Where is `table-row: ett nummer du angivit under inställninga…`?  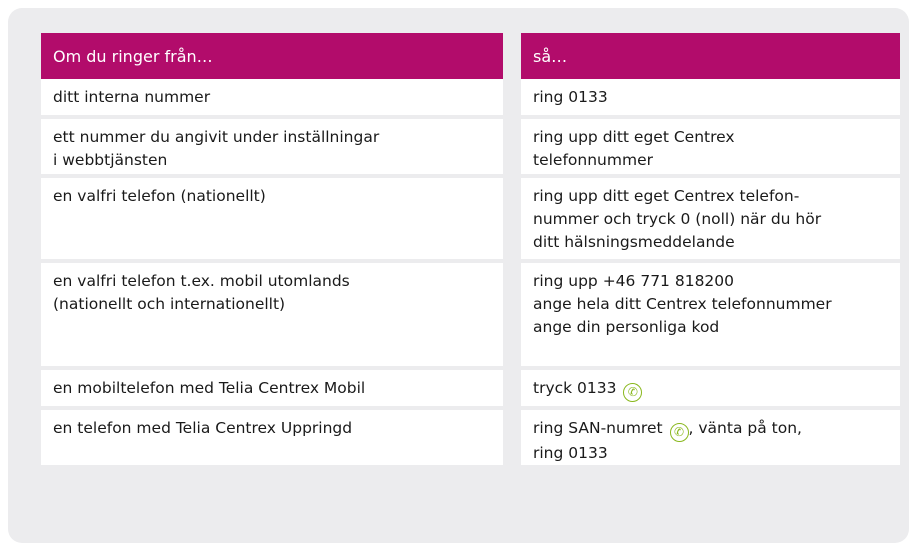
table-row: ett nummer du angivit under inställninga… is located at coordinates (470, 148).